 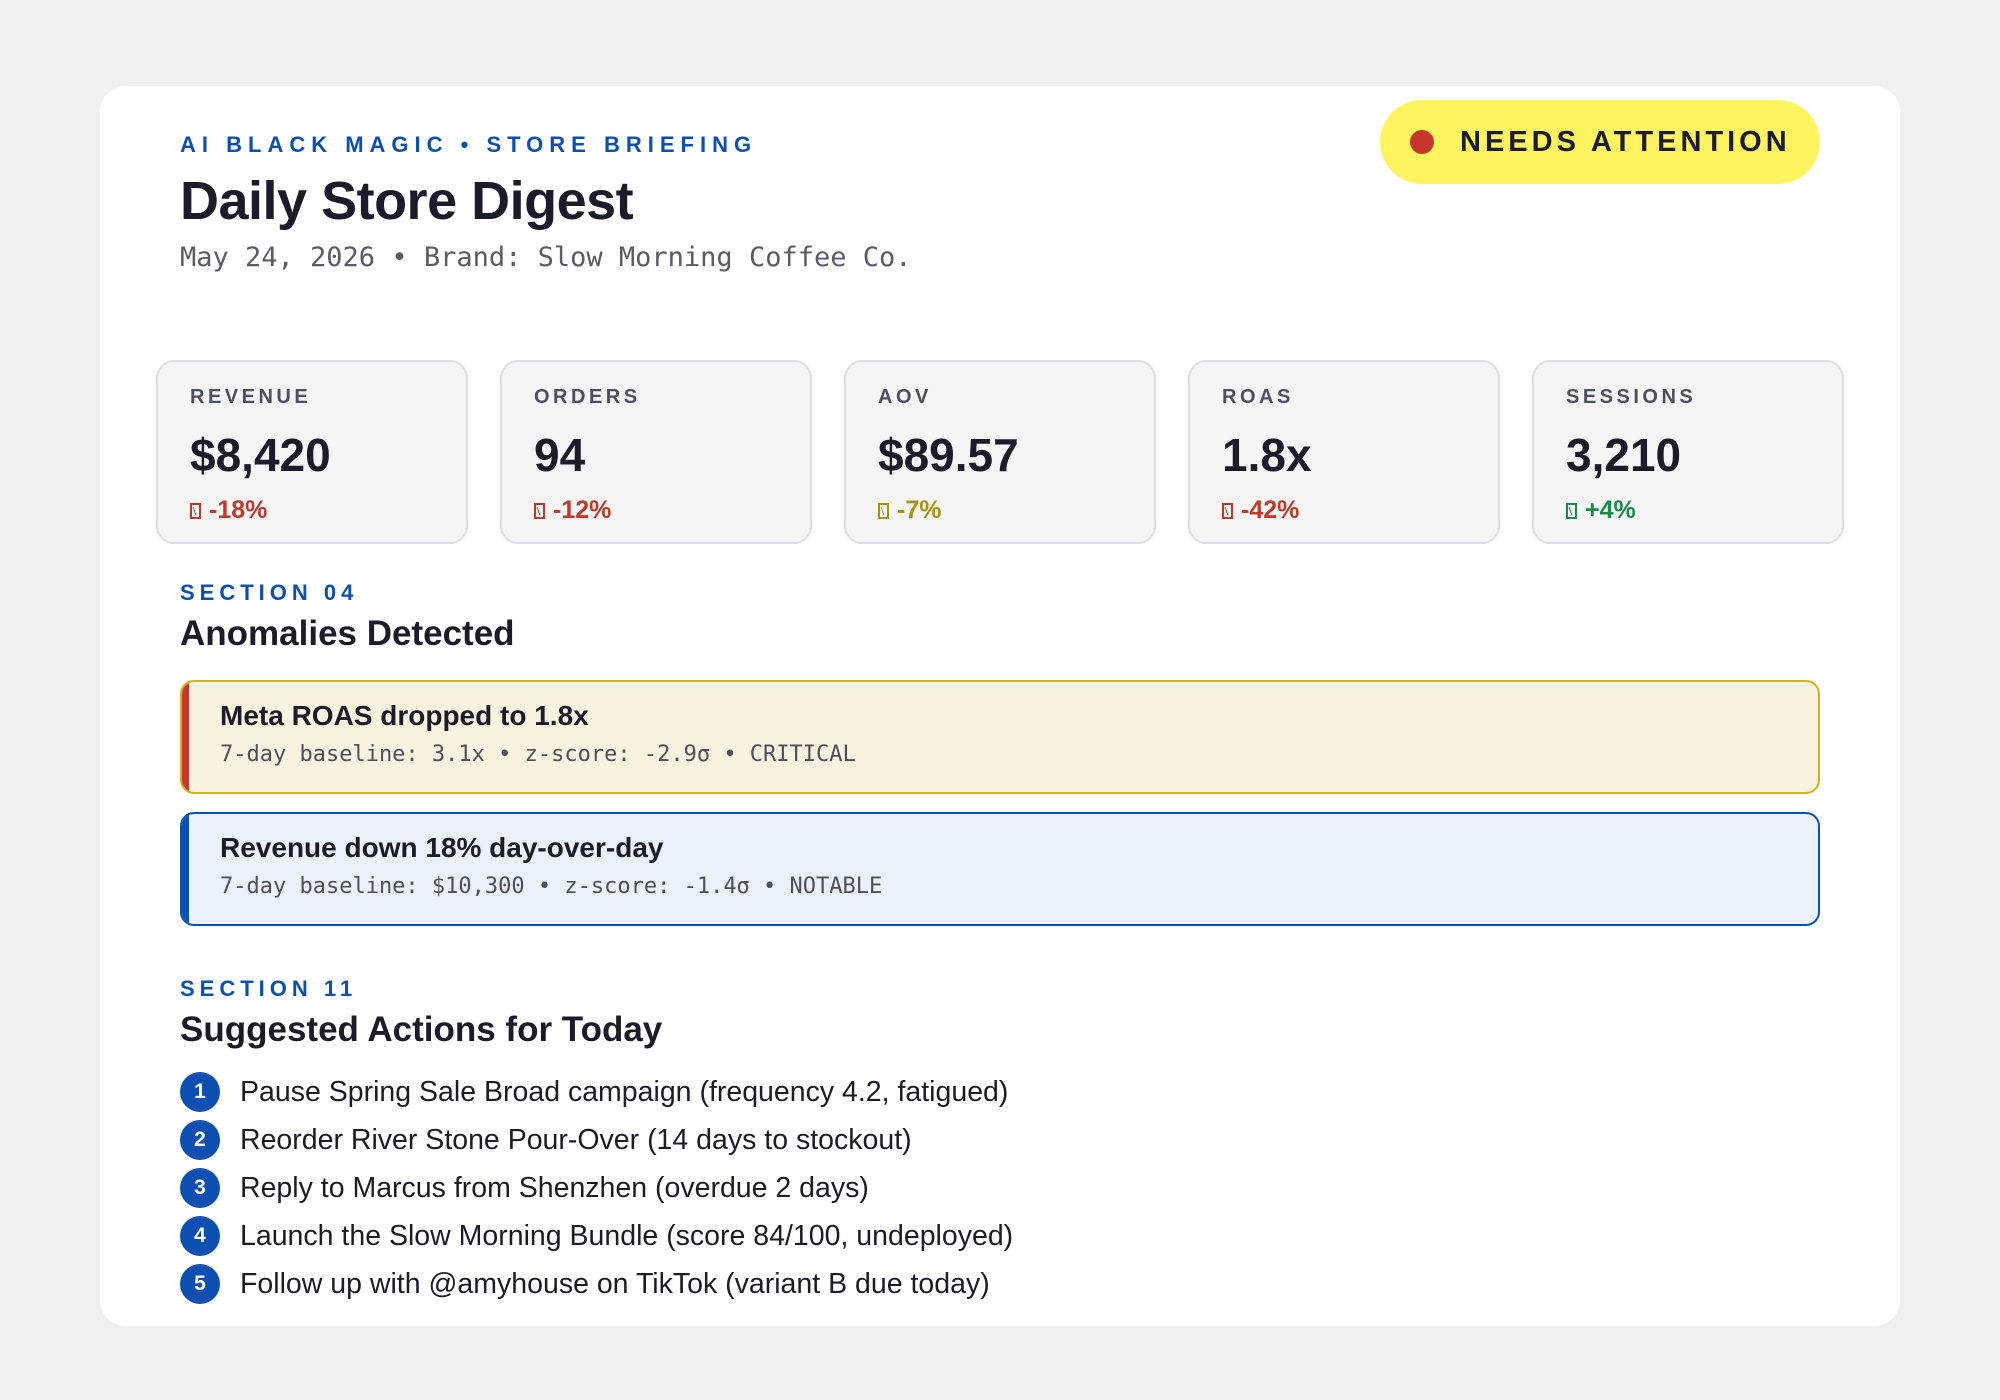 What do you see at coordinates (200, 1140) in the screenshot?
I see `action-number-badge: 2` at bounding box center [200, 1140].